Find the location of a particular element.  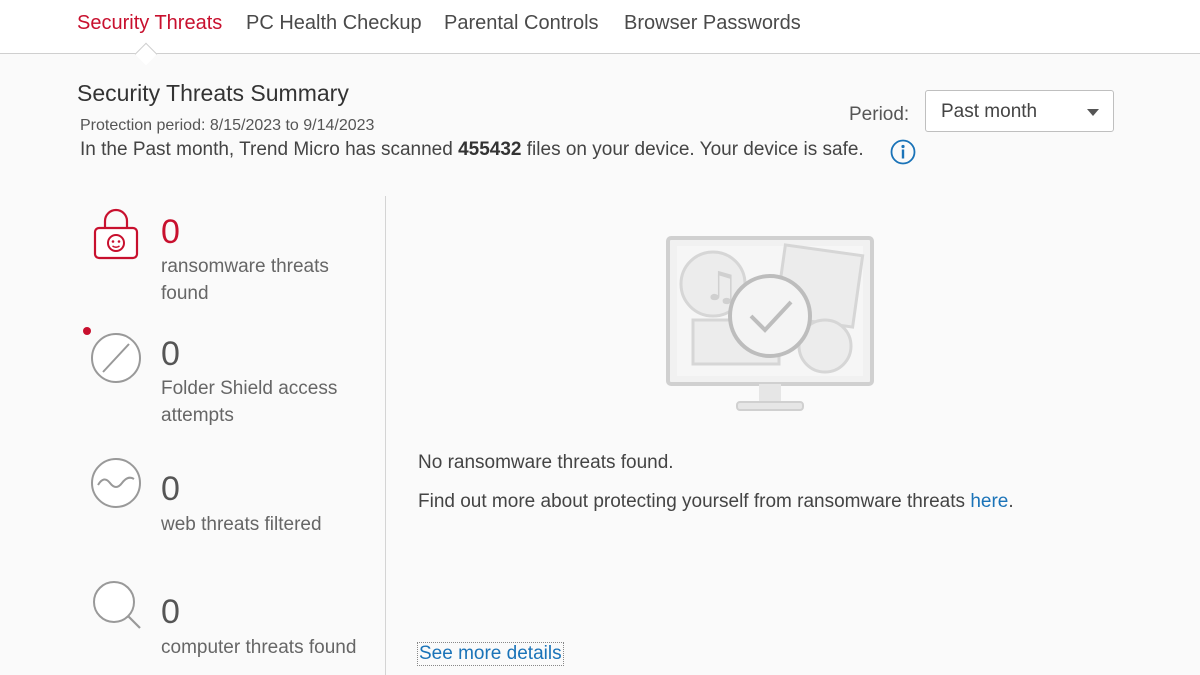

period-selected-value: Past month is located at coordinates (989, 111).